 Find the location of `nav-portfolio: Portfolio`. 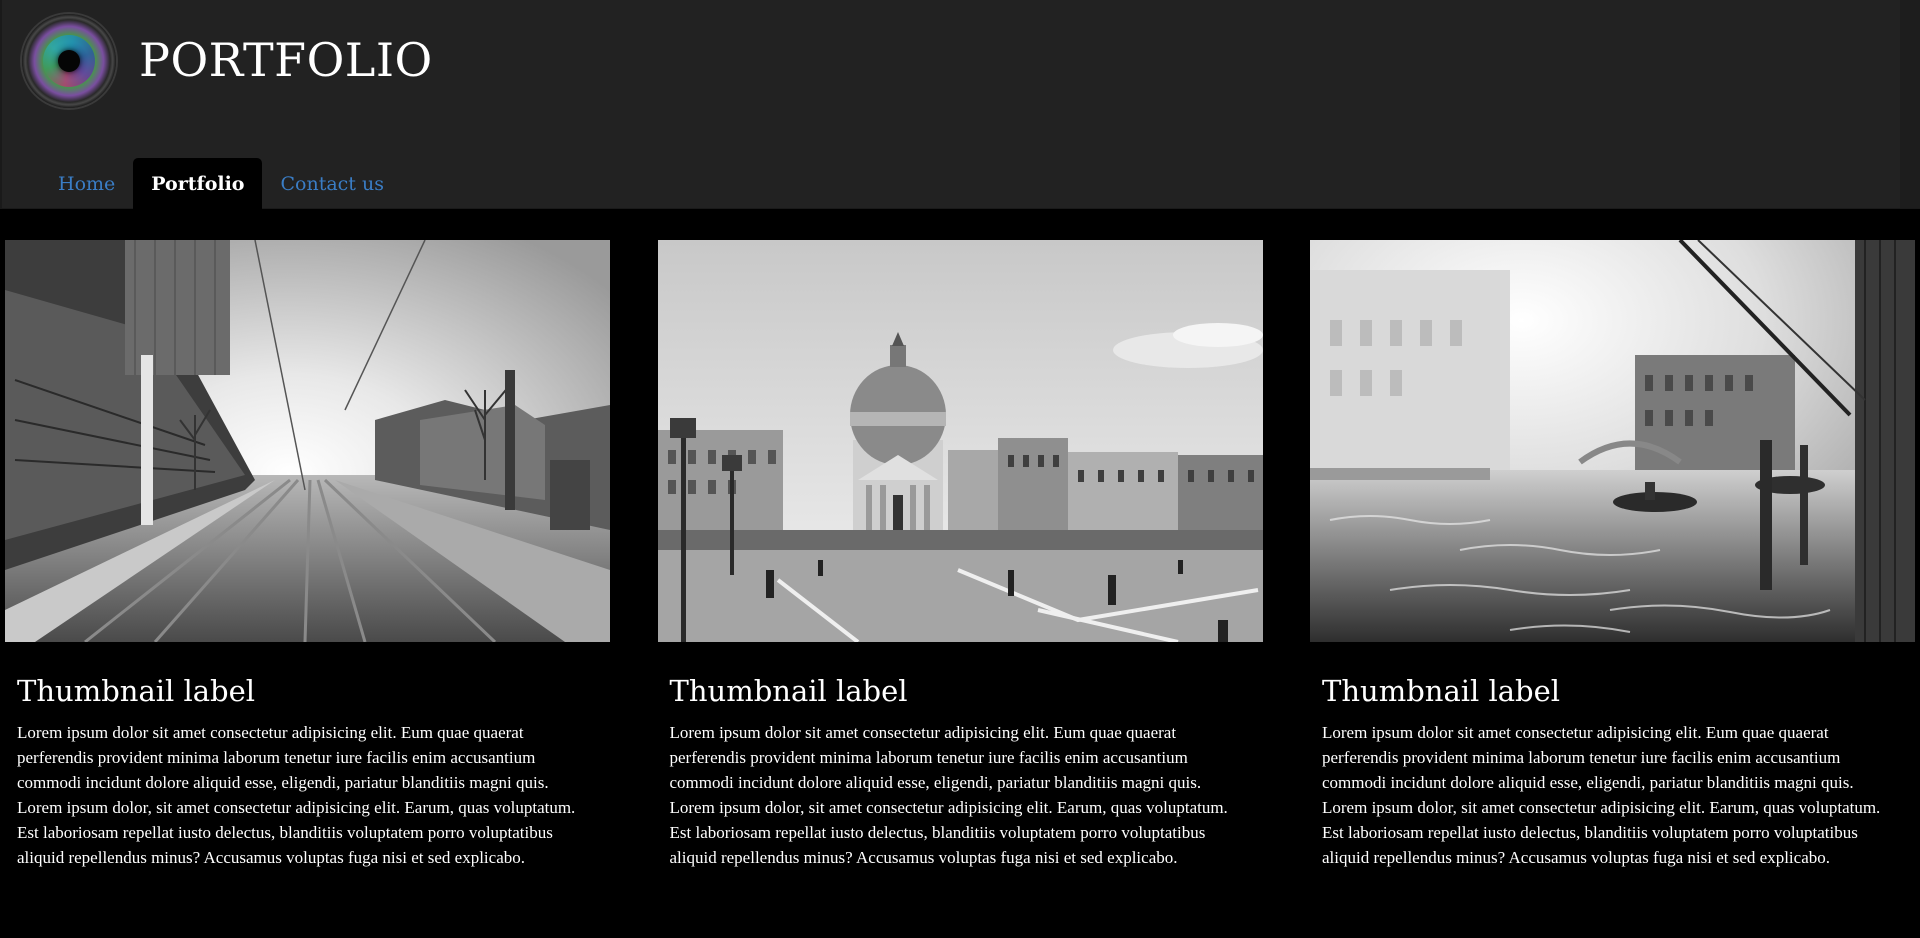

nav-portfolio: Portfolio is located at coordinates (198, 183).